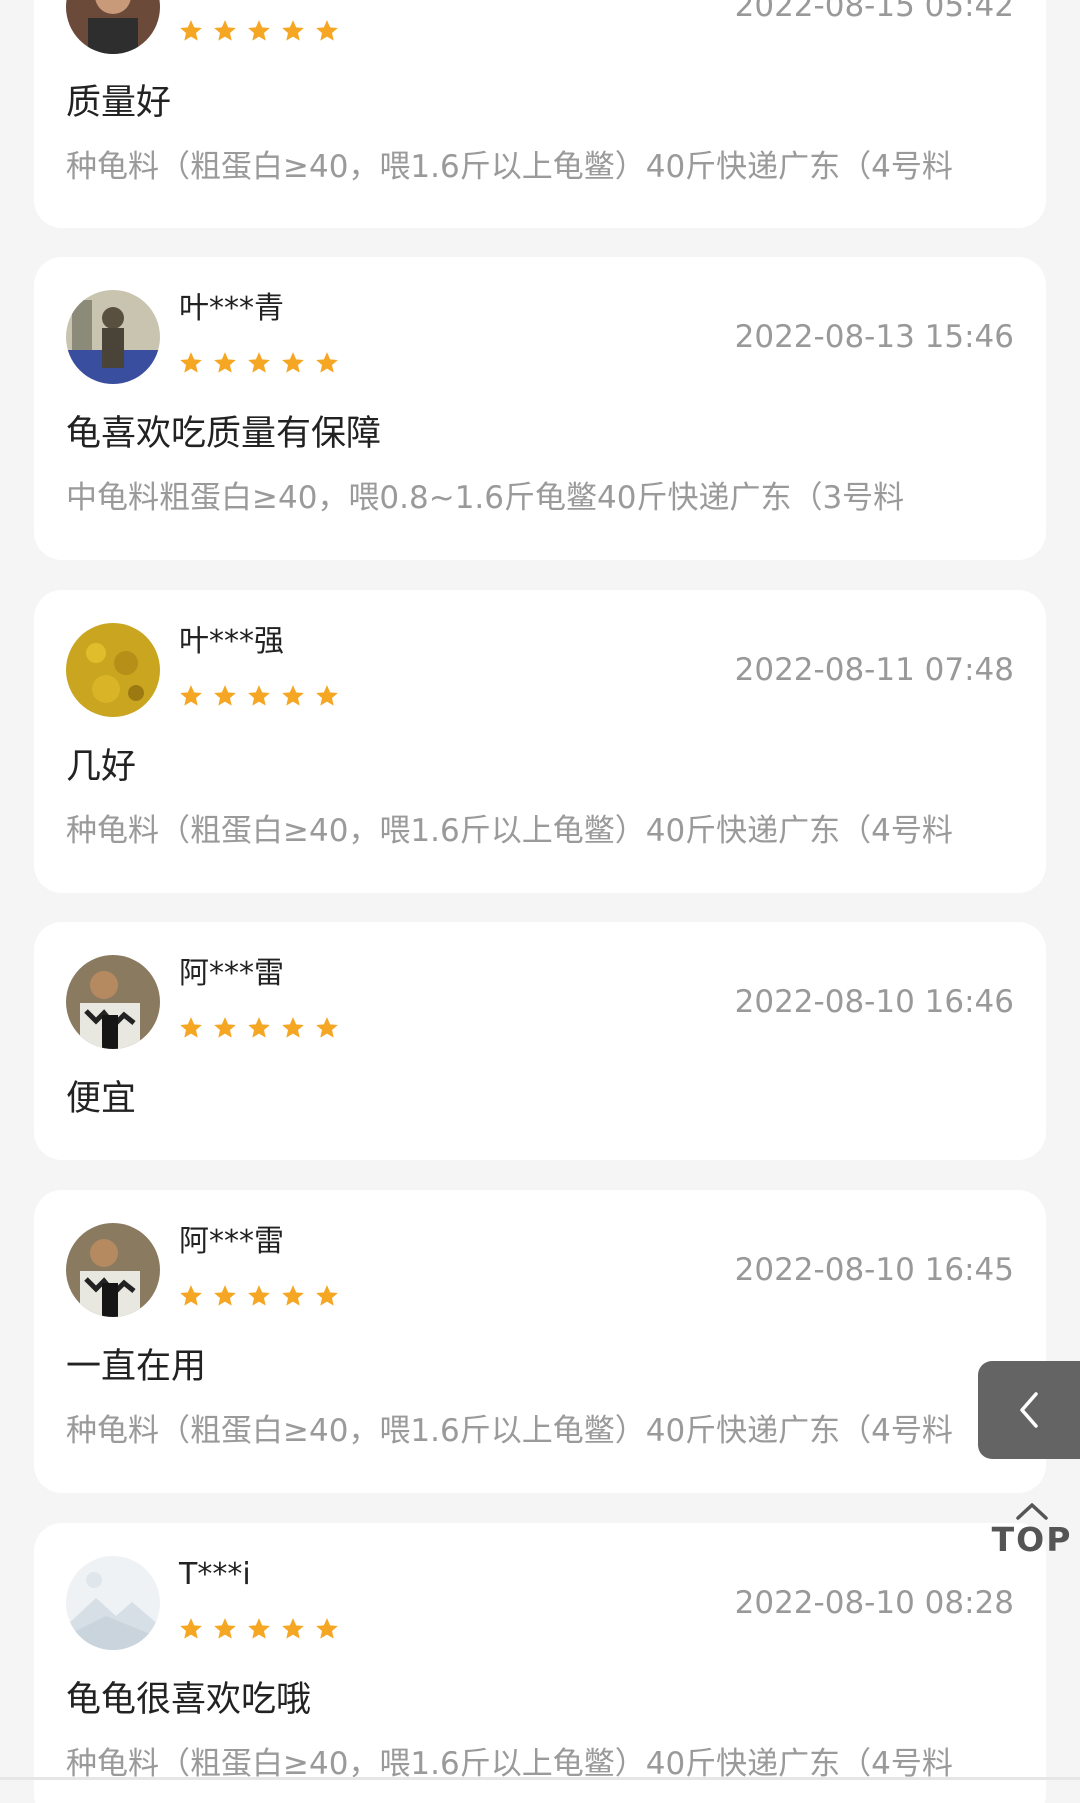 The image size is (1080, 1803). I want to click on chevron-left-icon, so click(1029, 1410).